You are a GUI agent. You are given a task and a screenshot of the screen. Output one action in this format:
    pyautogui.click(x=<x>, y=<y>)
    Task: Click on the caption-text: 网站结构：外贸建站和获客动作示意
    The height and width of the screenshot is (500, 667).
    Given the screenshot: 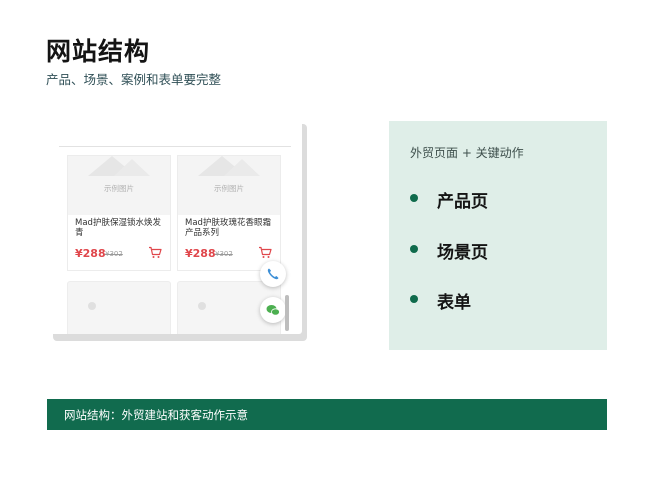 What is the action you would take?
    pyautogui.click(x=156, y=415)
    